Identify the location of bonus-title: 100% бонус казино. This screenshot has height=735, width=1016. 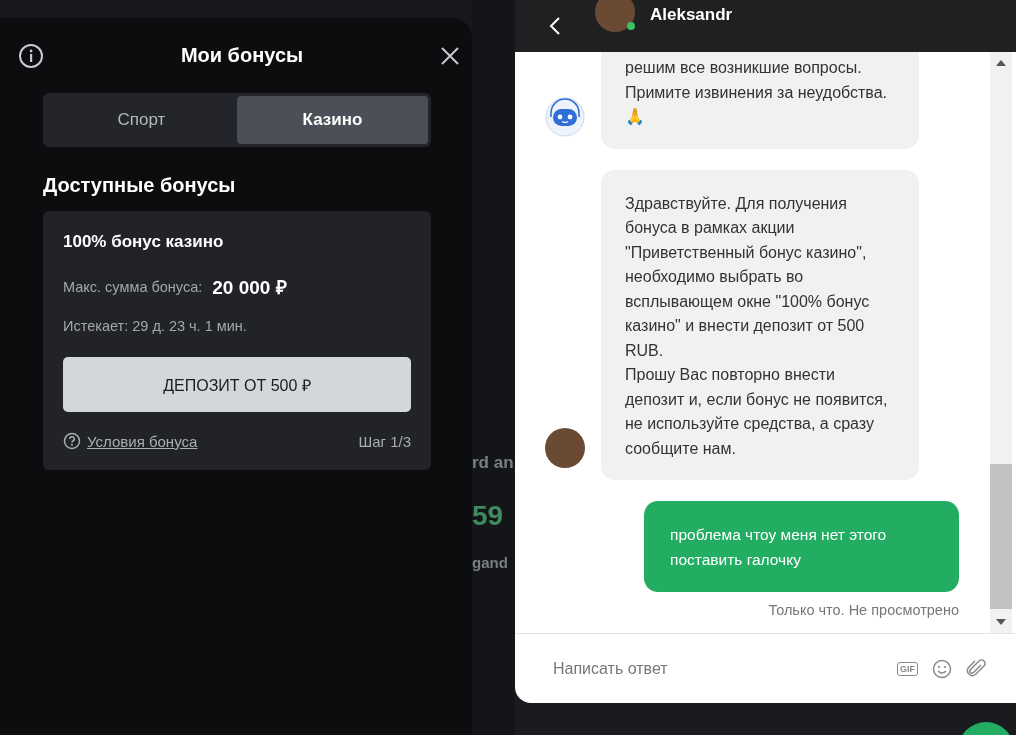
(144, 242).